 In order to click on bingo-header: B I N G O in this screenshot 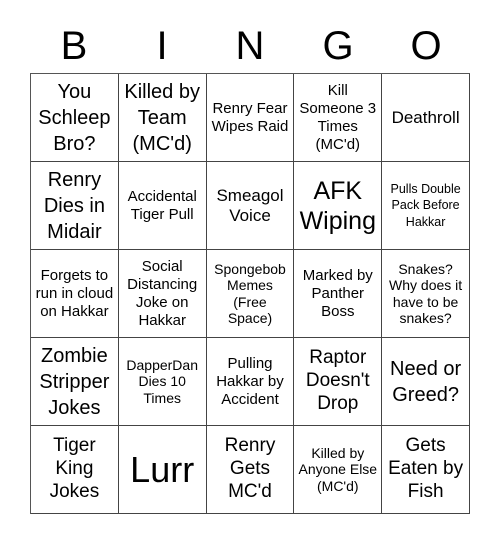, I will do `click(250, 46)`.